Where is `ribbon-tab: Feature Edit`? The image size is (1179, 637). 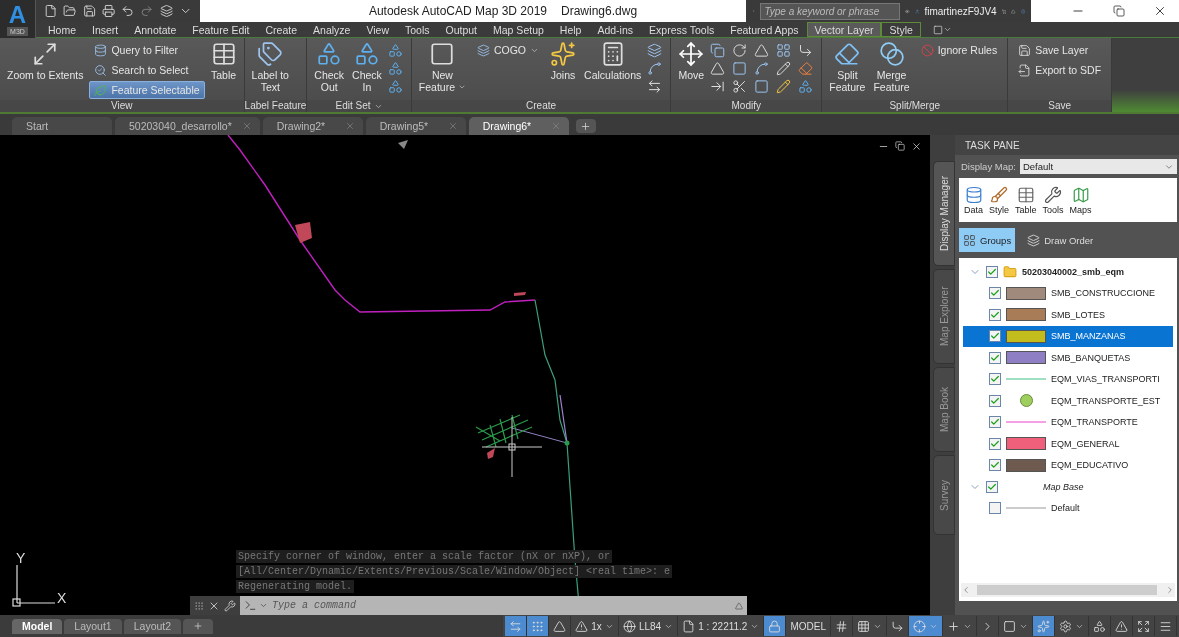
ribbon-tab: Feature Edit is located at coordinates (221, 29).